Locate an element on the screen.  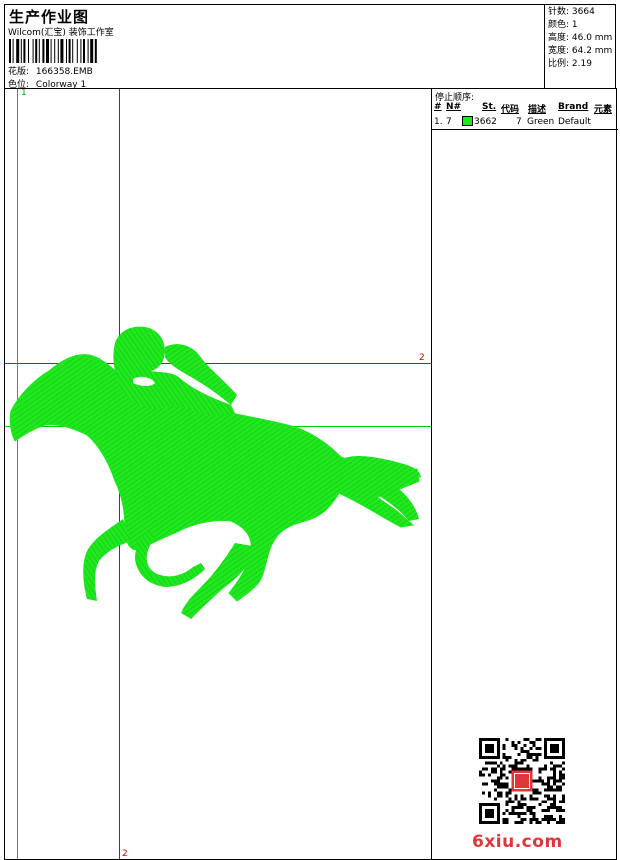
design-file-label: 花版: is located at coordinates (19, 72).